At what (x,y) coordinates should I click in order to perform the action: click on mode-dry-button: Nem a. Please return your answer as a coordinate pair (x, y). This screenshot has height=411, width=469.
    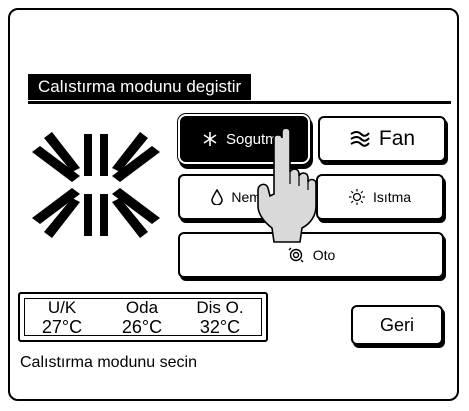
    Looking at the image, I should click on (242, 197).